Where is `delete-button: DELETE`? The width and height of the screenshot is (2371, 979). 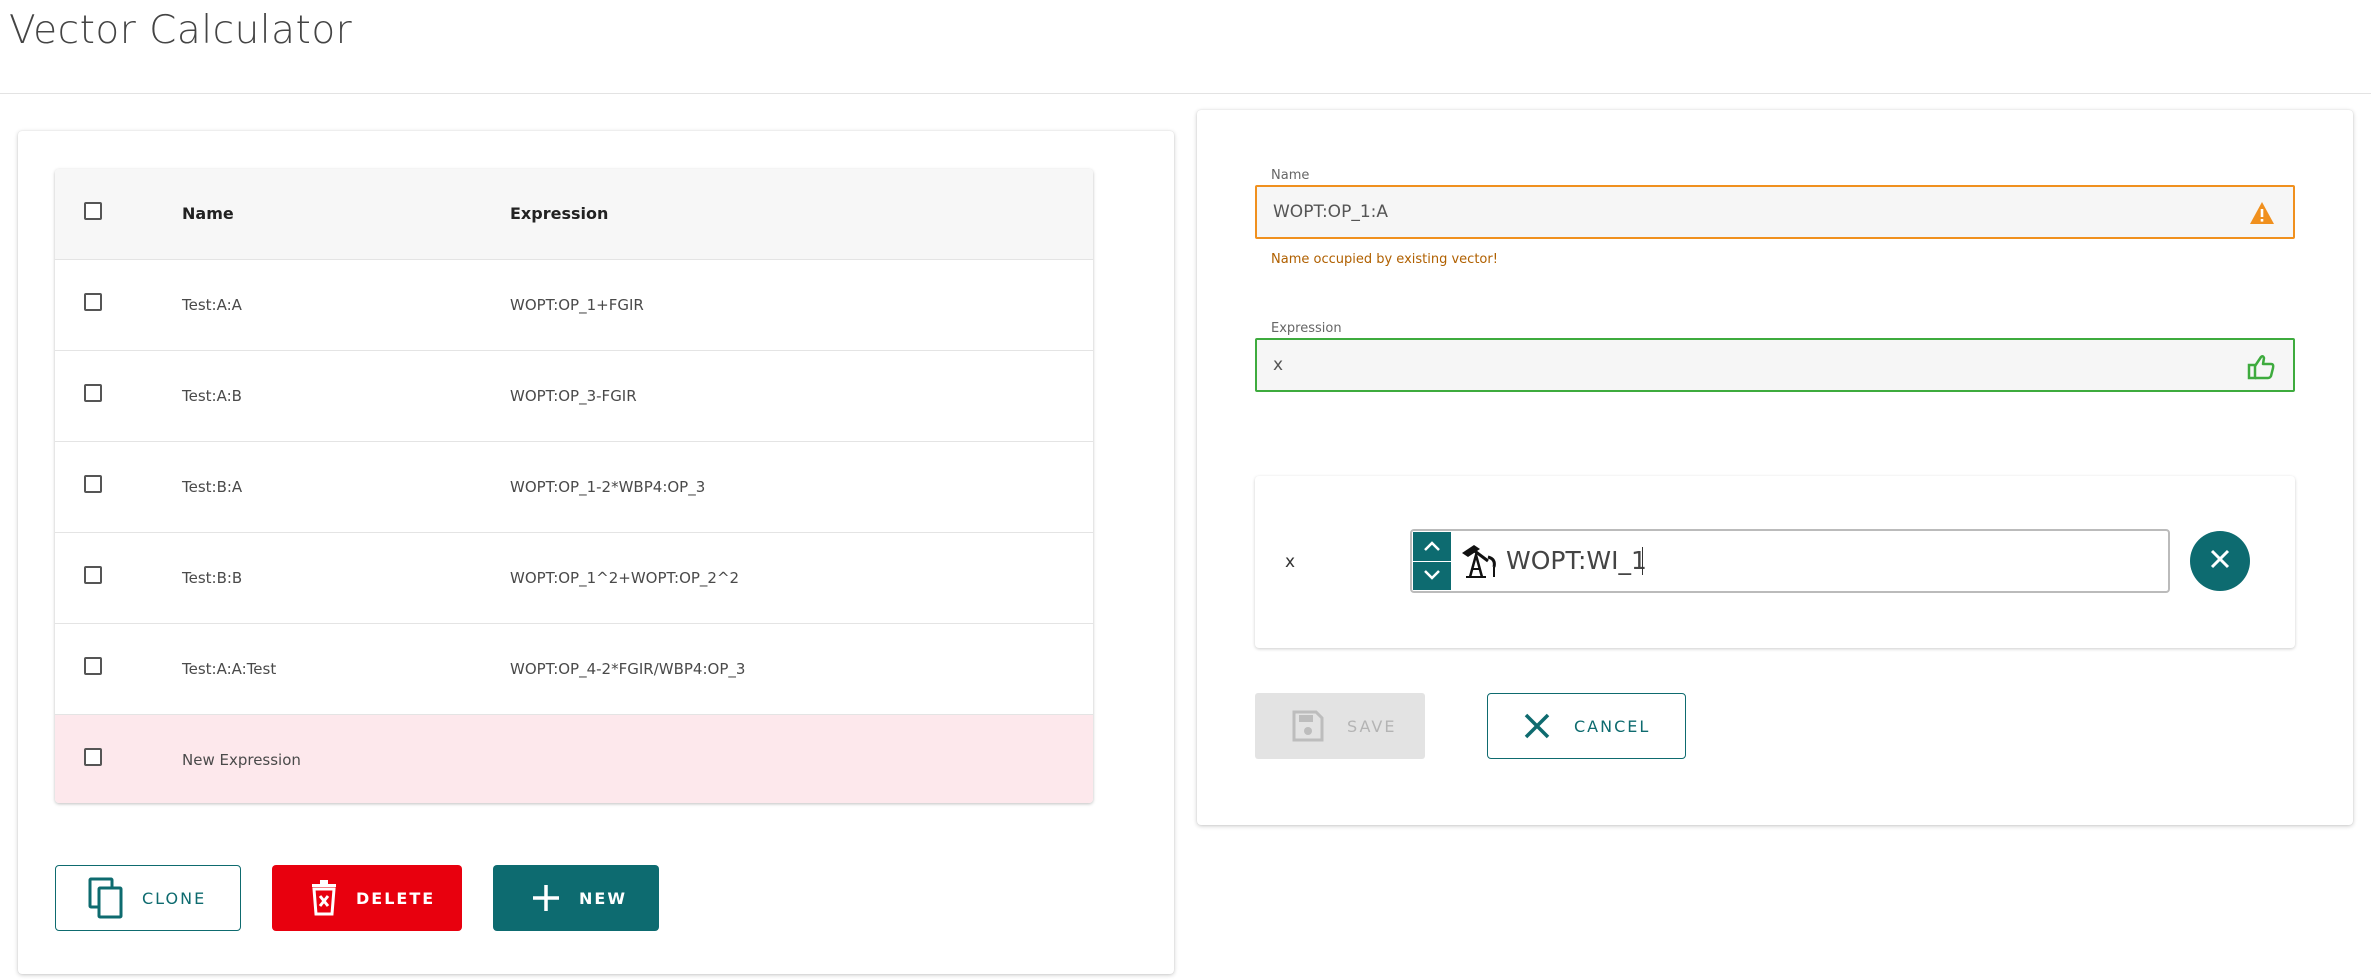
delete-button: DELETE is located at coordinates (367, 898).